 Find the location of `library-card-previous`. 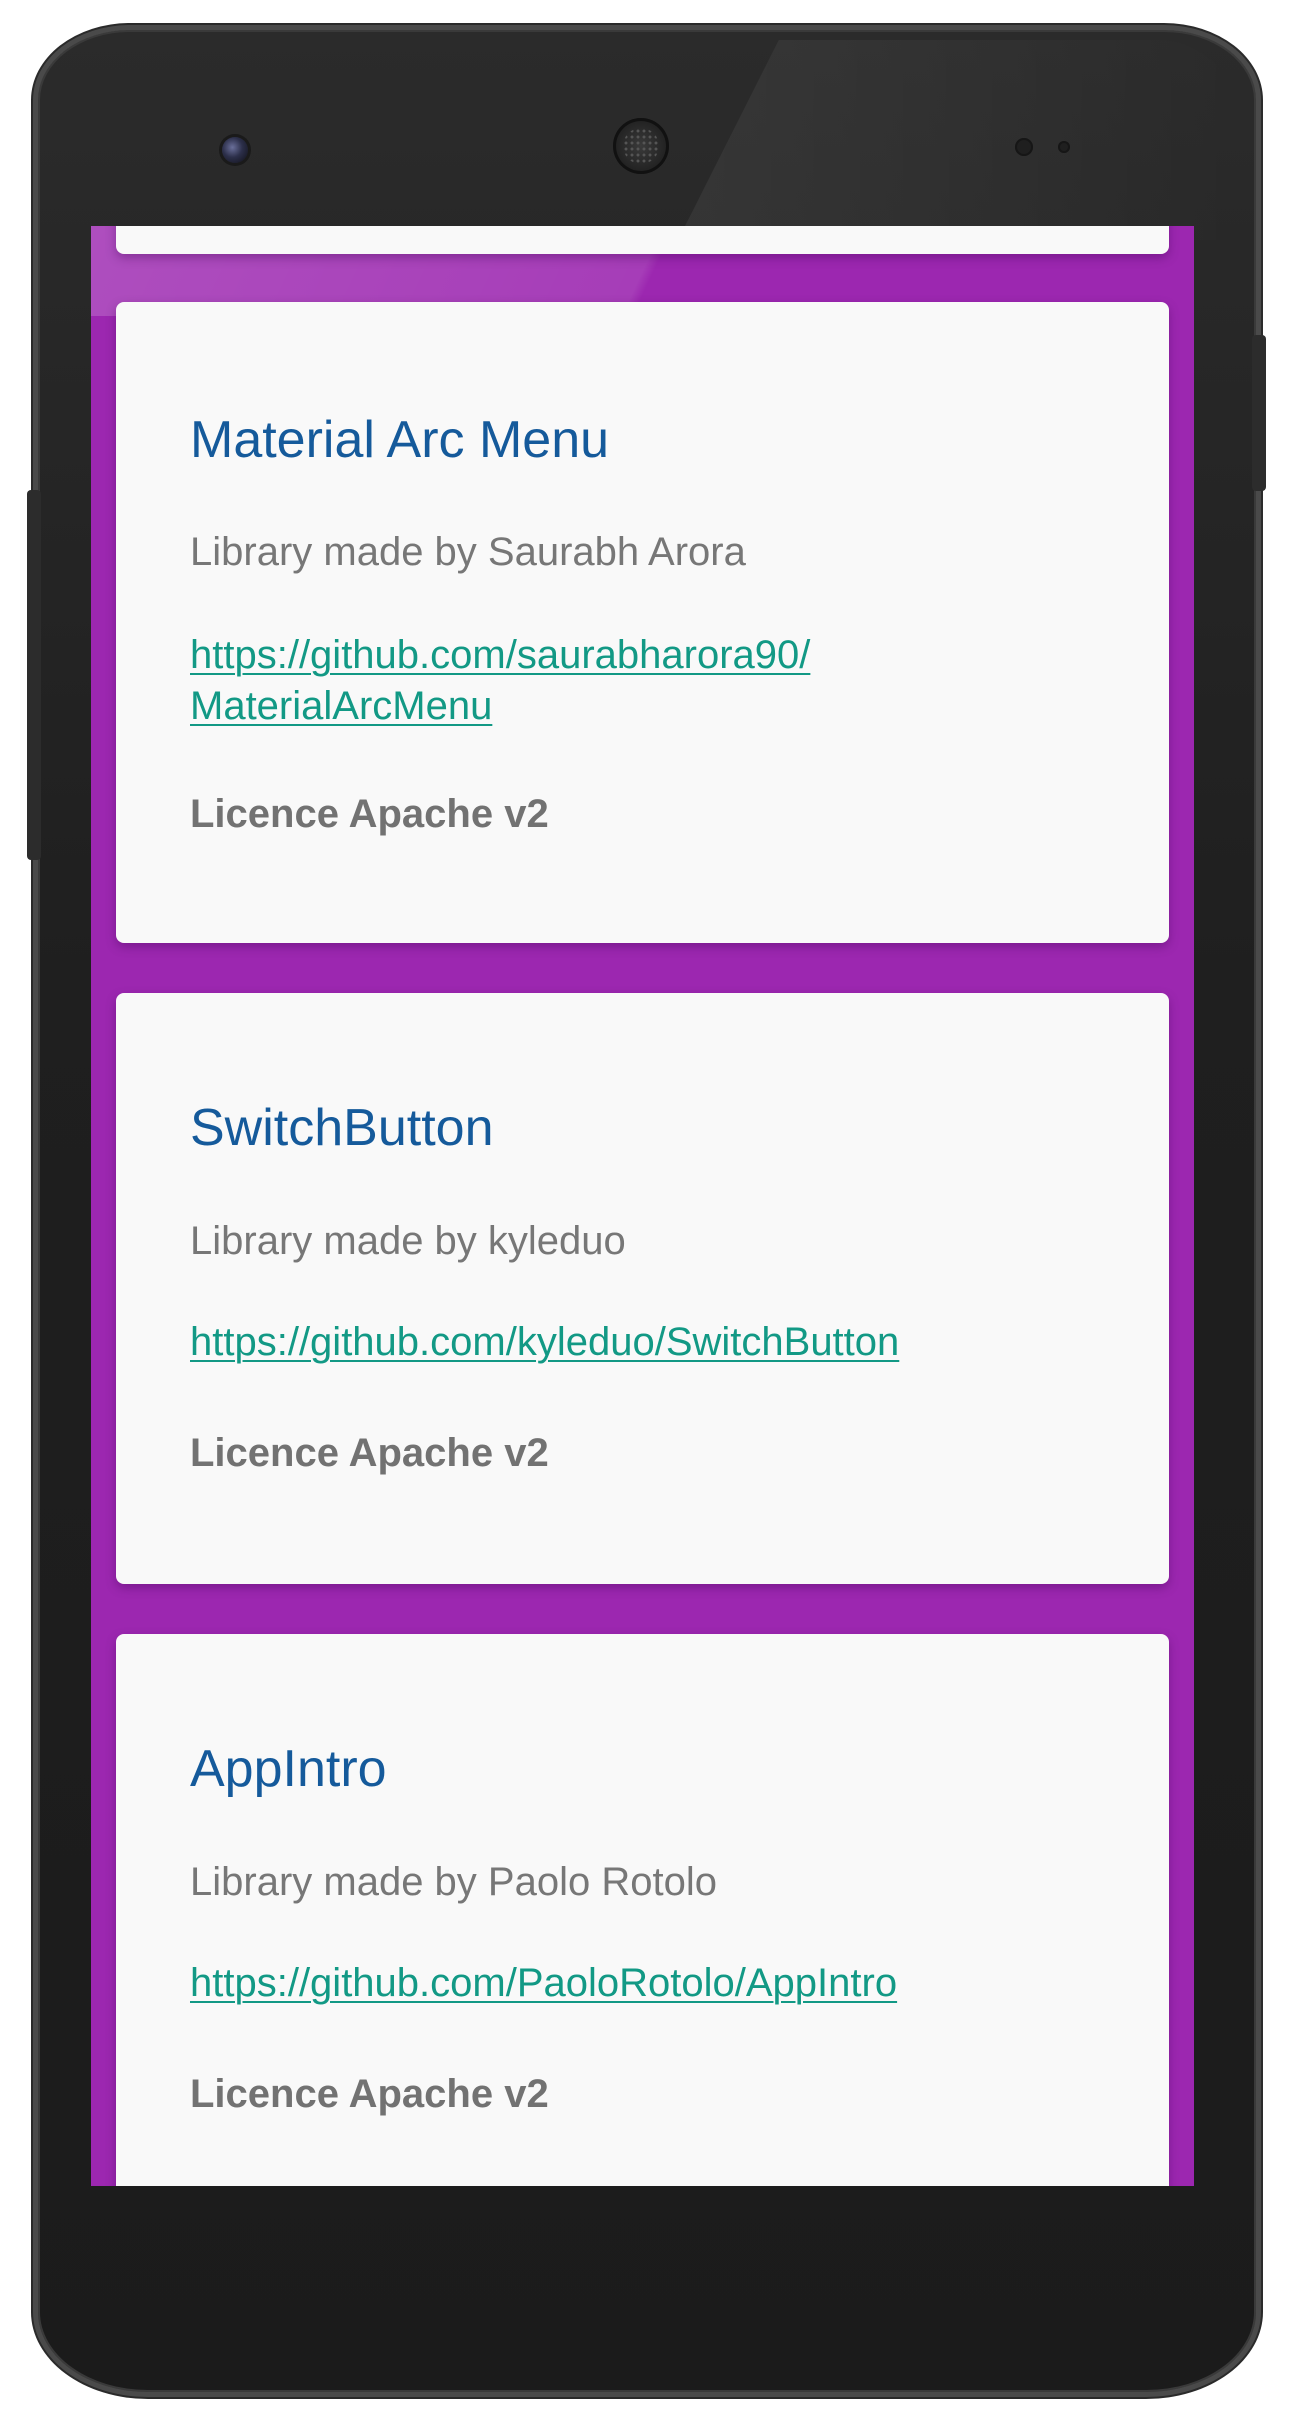

library-card-previous is located at coordinates (642, 240).